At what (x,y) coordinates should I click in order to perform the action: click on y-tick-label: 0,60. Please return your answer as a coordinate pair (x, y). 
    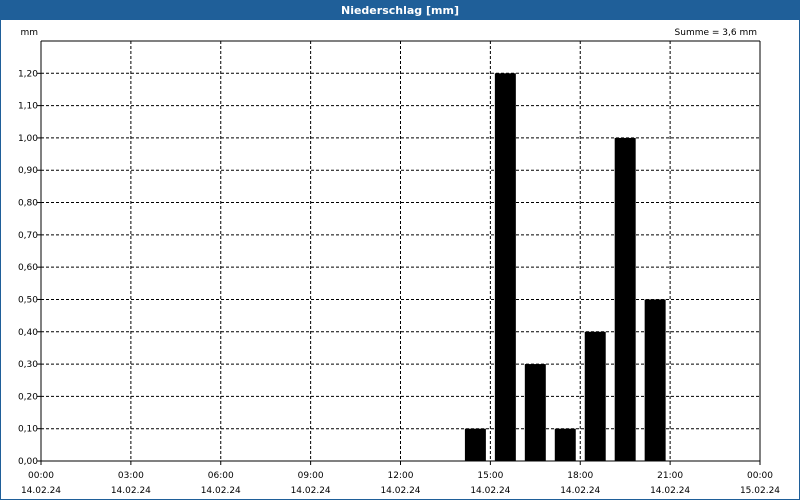
    Looking at the image, I should click on (28, 268).